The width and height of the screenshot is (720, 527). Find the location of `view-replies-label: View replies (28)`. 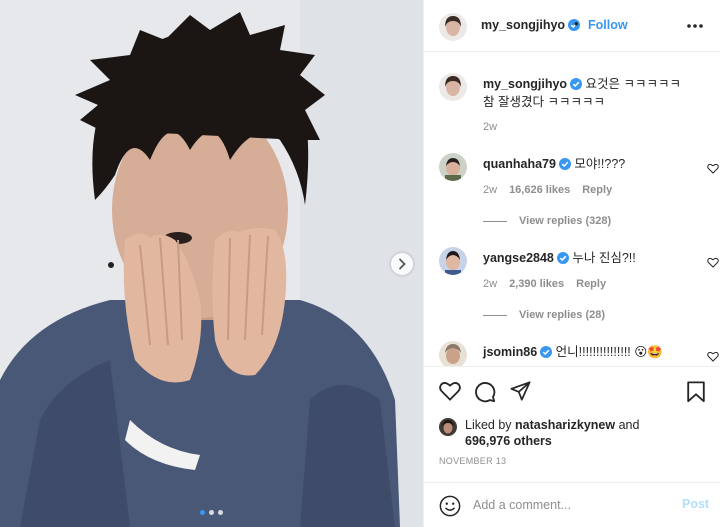

view-replies-label: View replies (28) is located at coordinates (562, 315).